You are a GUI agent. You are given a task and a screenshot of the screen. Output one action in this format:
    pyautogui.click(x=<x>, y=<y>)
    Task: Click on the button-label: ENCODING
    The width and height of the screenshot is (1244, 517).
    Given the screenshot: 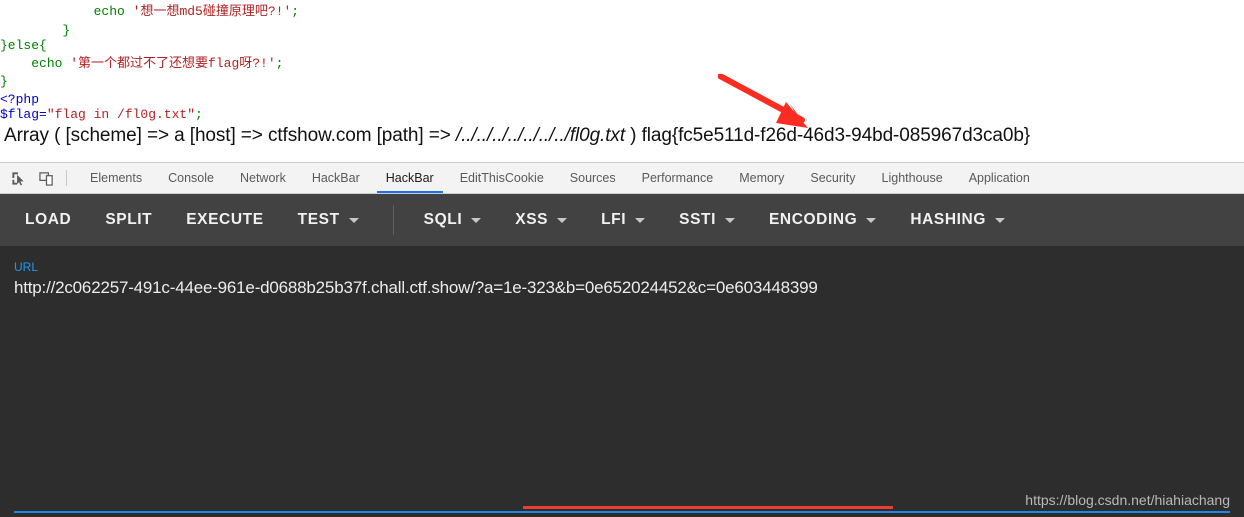 What is the action you would take?
    pyautogui.click(x=813, y=219)
    